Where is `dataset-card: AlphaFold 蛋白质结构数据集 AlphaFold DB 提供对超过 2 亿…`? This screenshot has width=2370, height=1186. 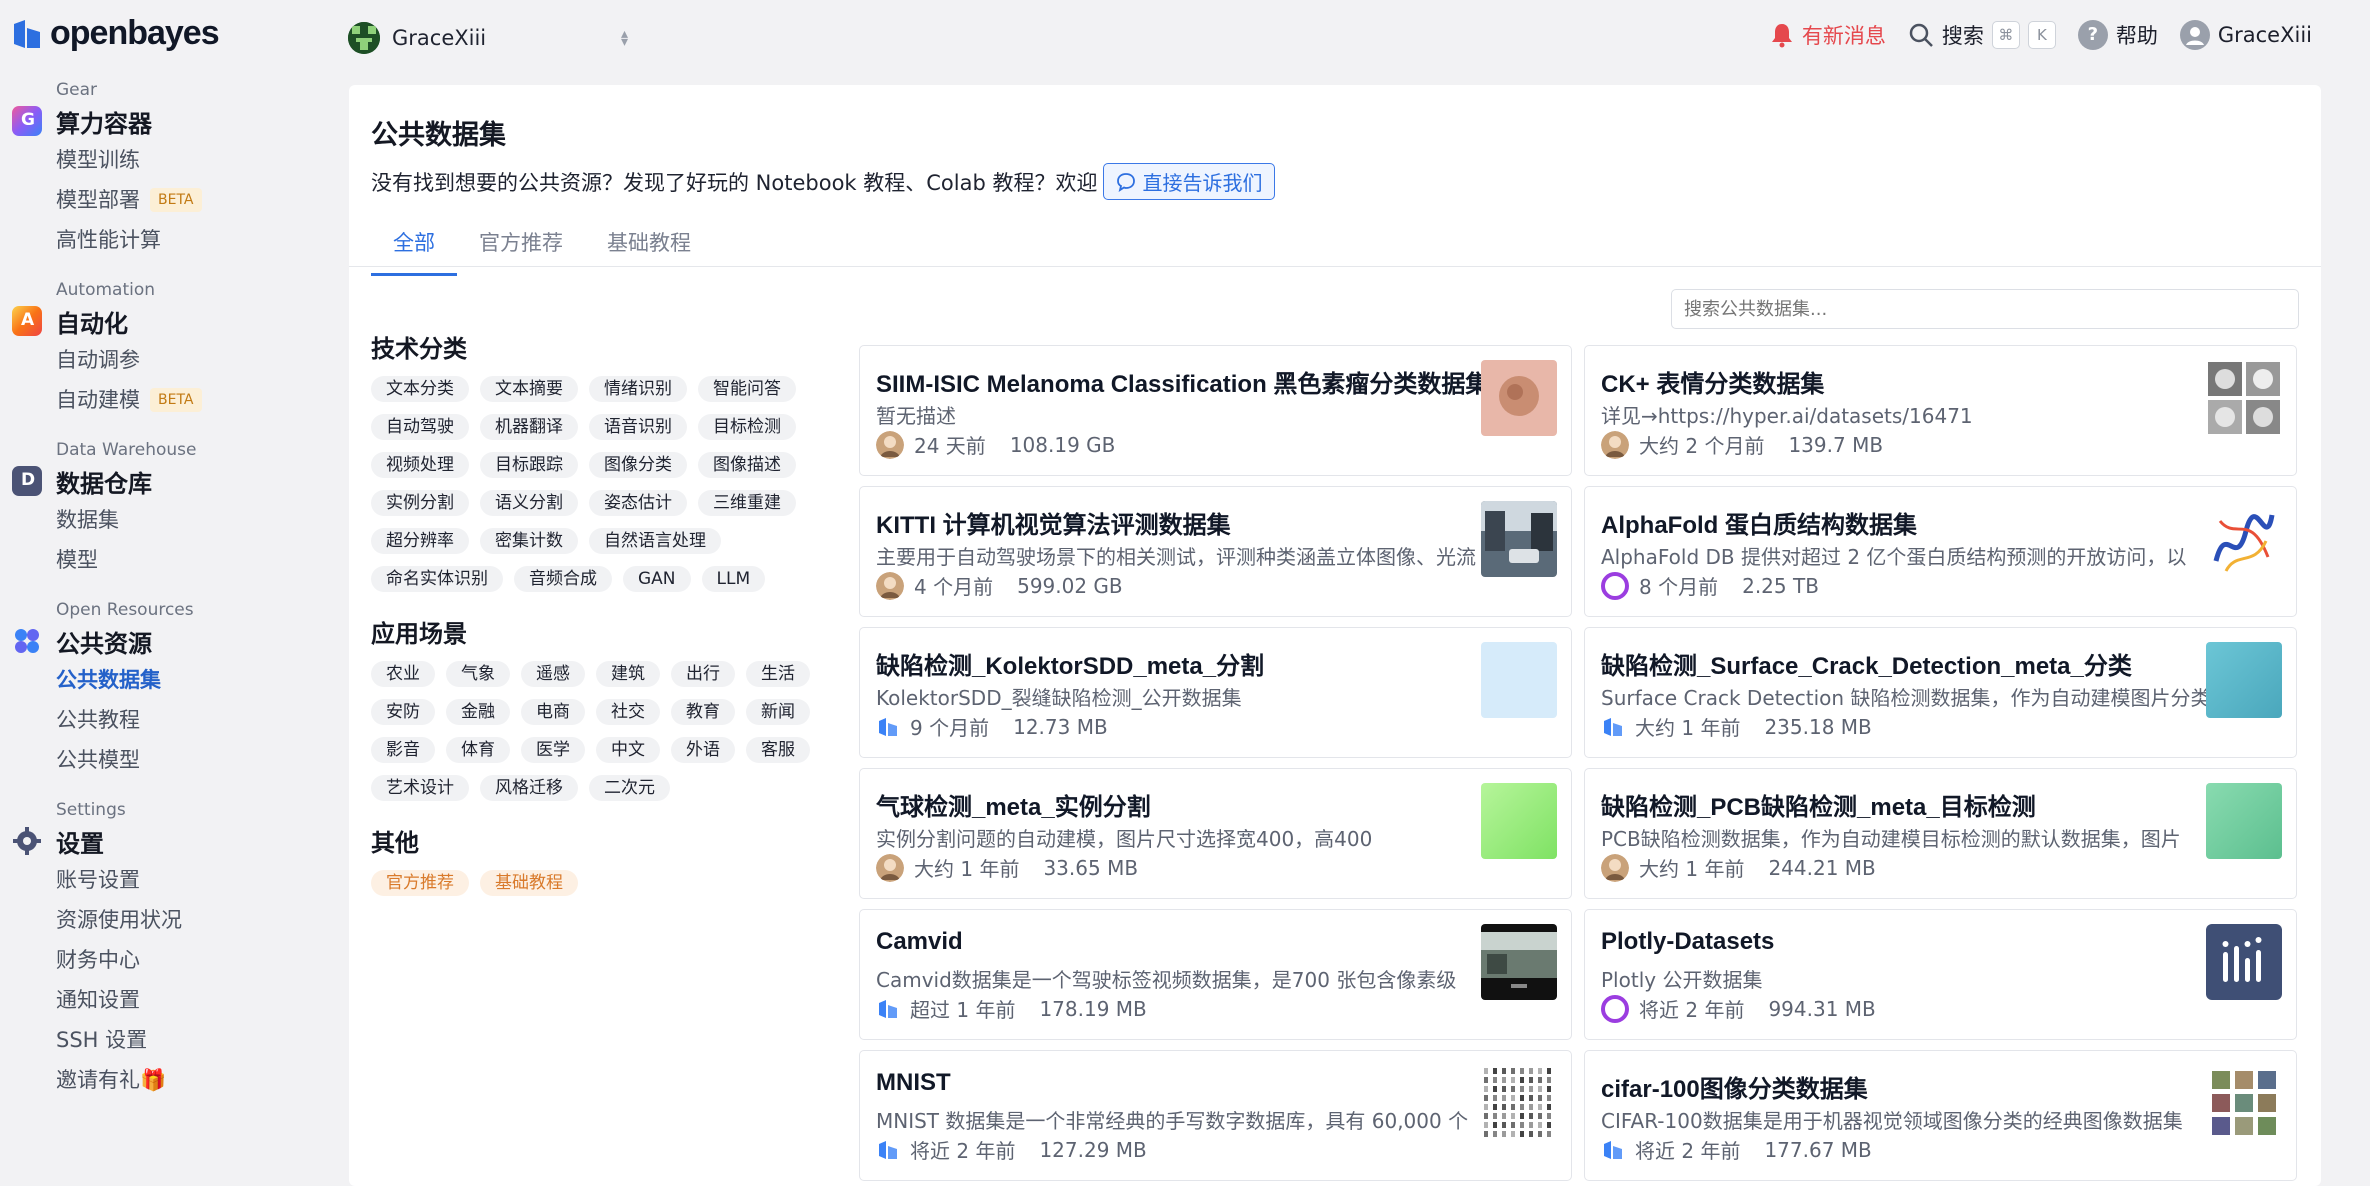
dataset-card: AlphaFold 蛋白质结构数据集 AlphaFold DB 提供对超过 2 亿… is located at coordinates (1940, 551).